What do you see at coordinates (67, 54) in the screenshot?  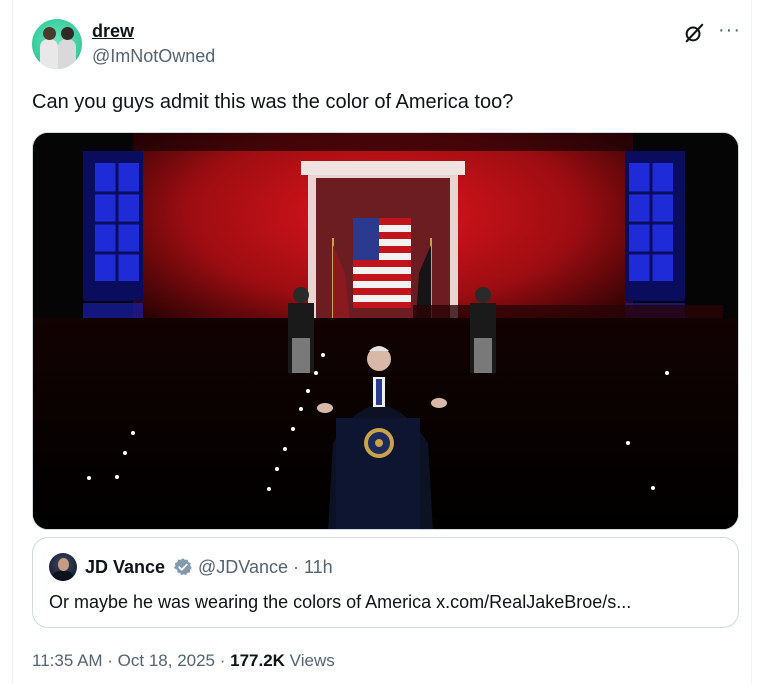 I see `avatar-figure-right` at bounding box center [67, 54].